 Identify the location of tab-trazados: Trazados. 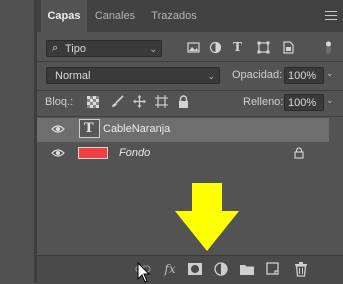
(174, 16).